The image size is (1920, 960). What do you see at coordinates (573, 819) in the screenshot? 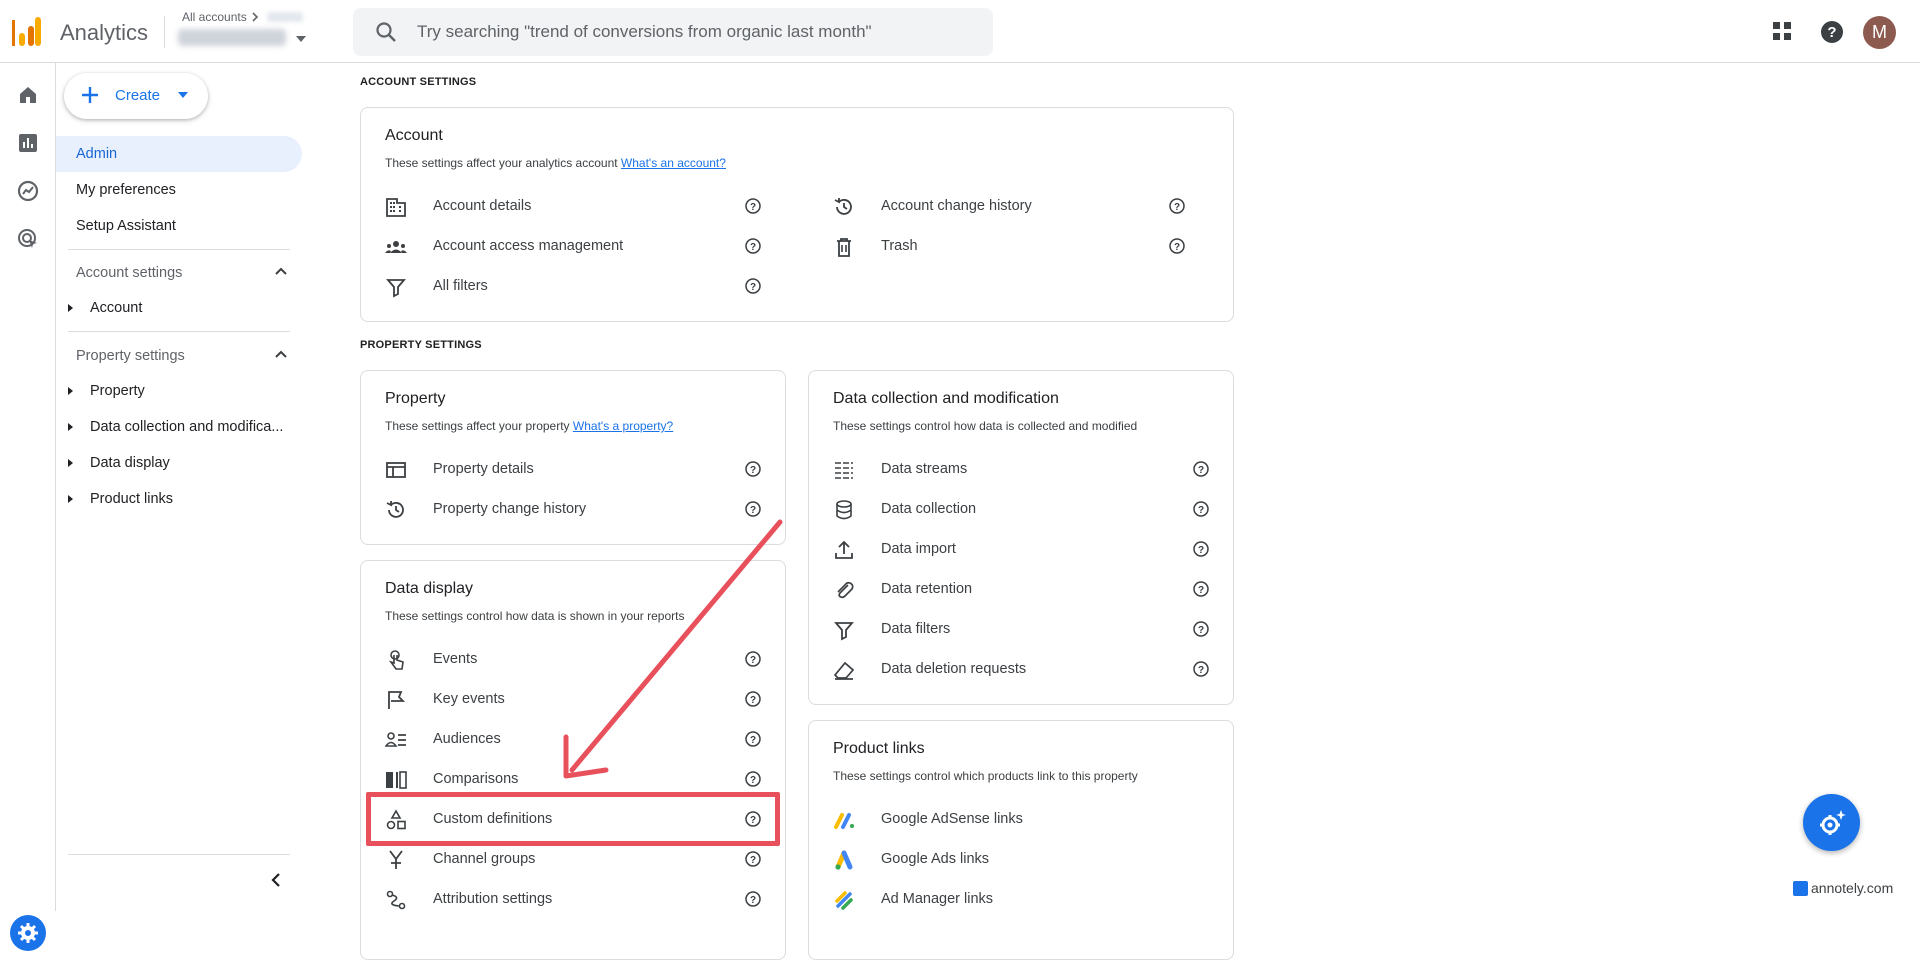
I see `annotation-highlight-box` at bounding box center [573, 819].